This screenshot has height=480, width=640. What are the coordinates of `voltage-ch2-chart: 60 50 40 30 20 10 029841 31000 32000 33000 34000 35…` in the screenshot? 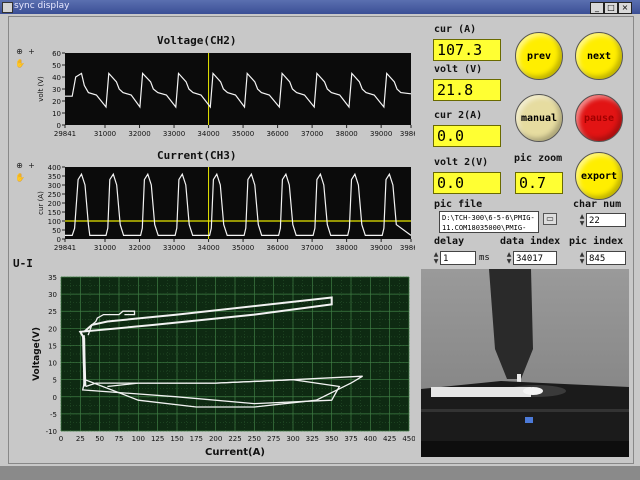 It's located at (216, 95).